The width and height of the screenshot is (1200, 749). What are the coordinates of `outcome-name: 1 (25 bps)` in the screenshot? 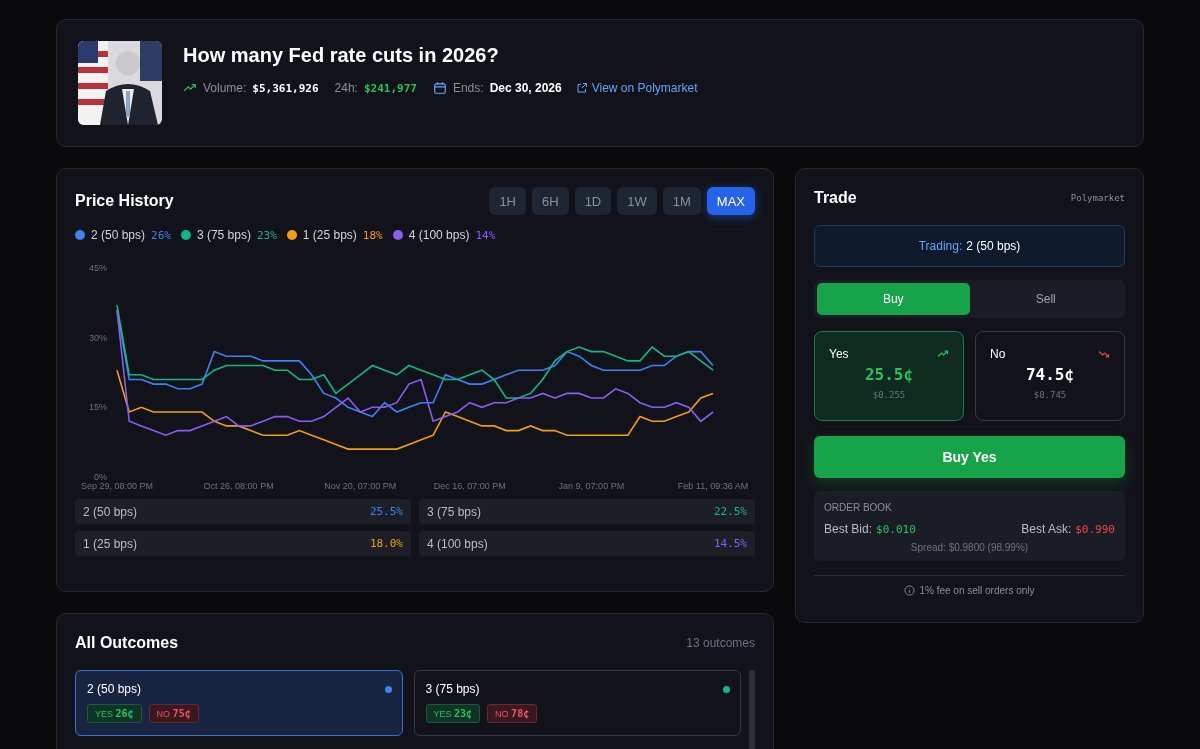 It's located at (110, 543).